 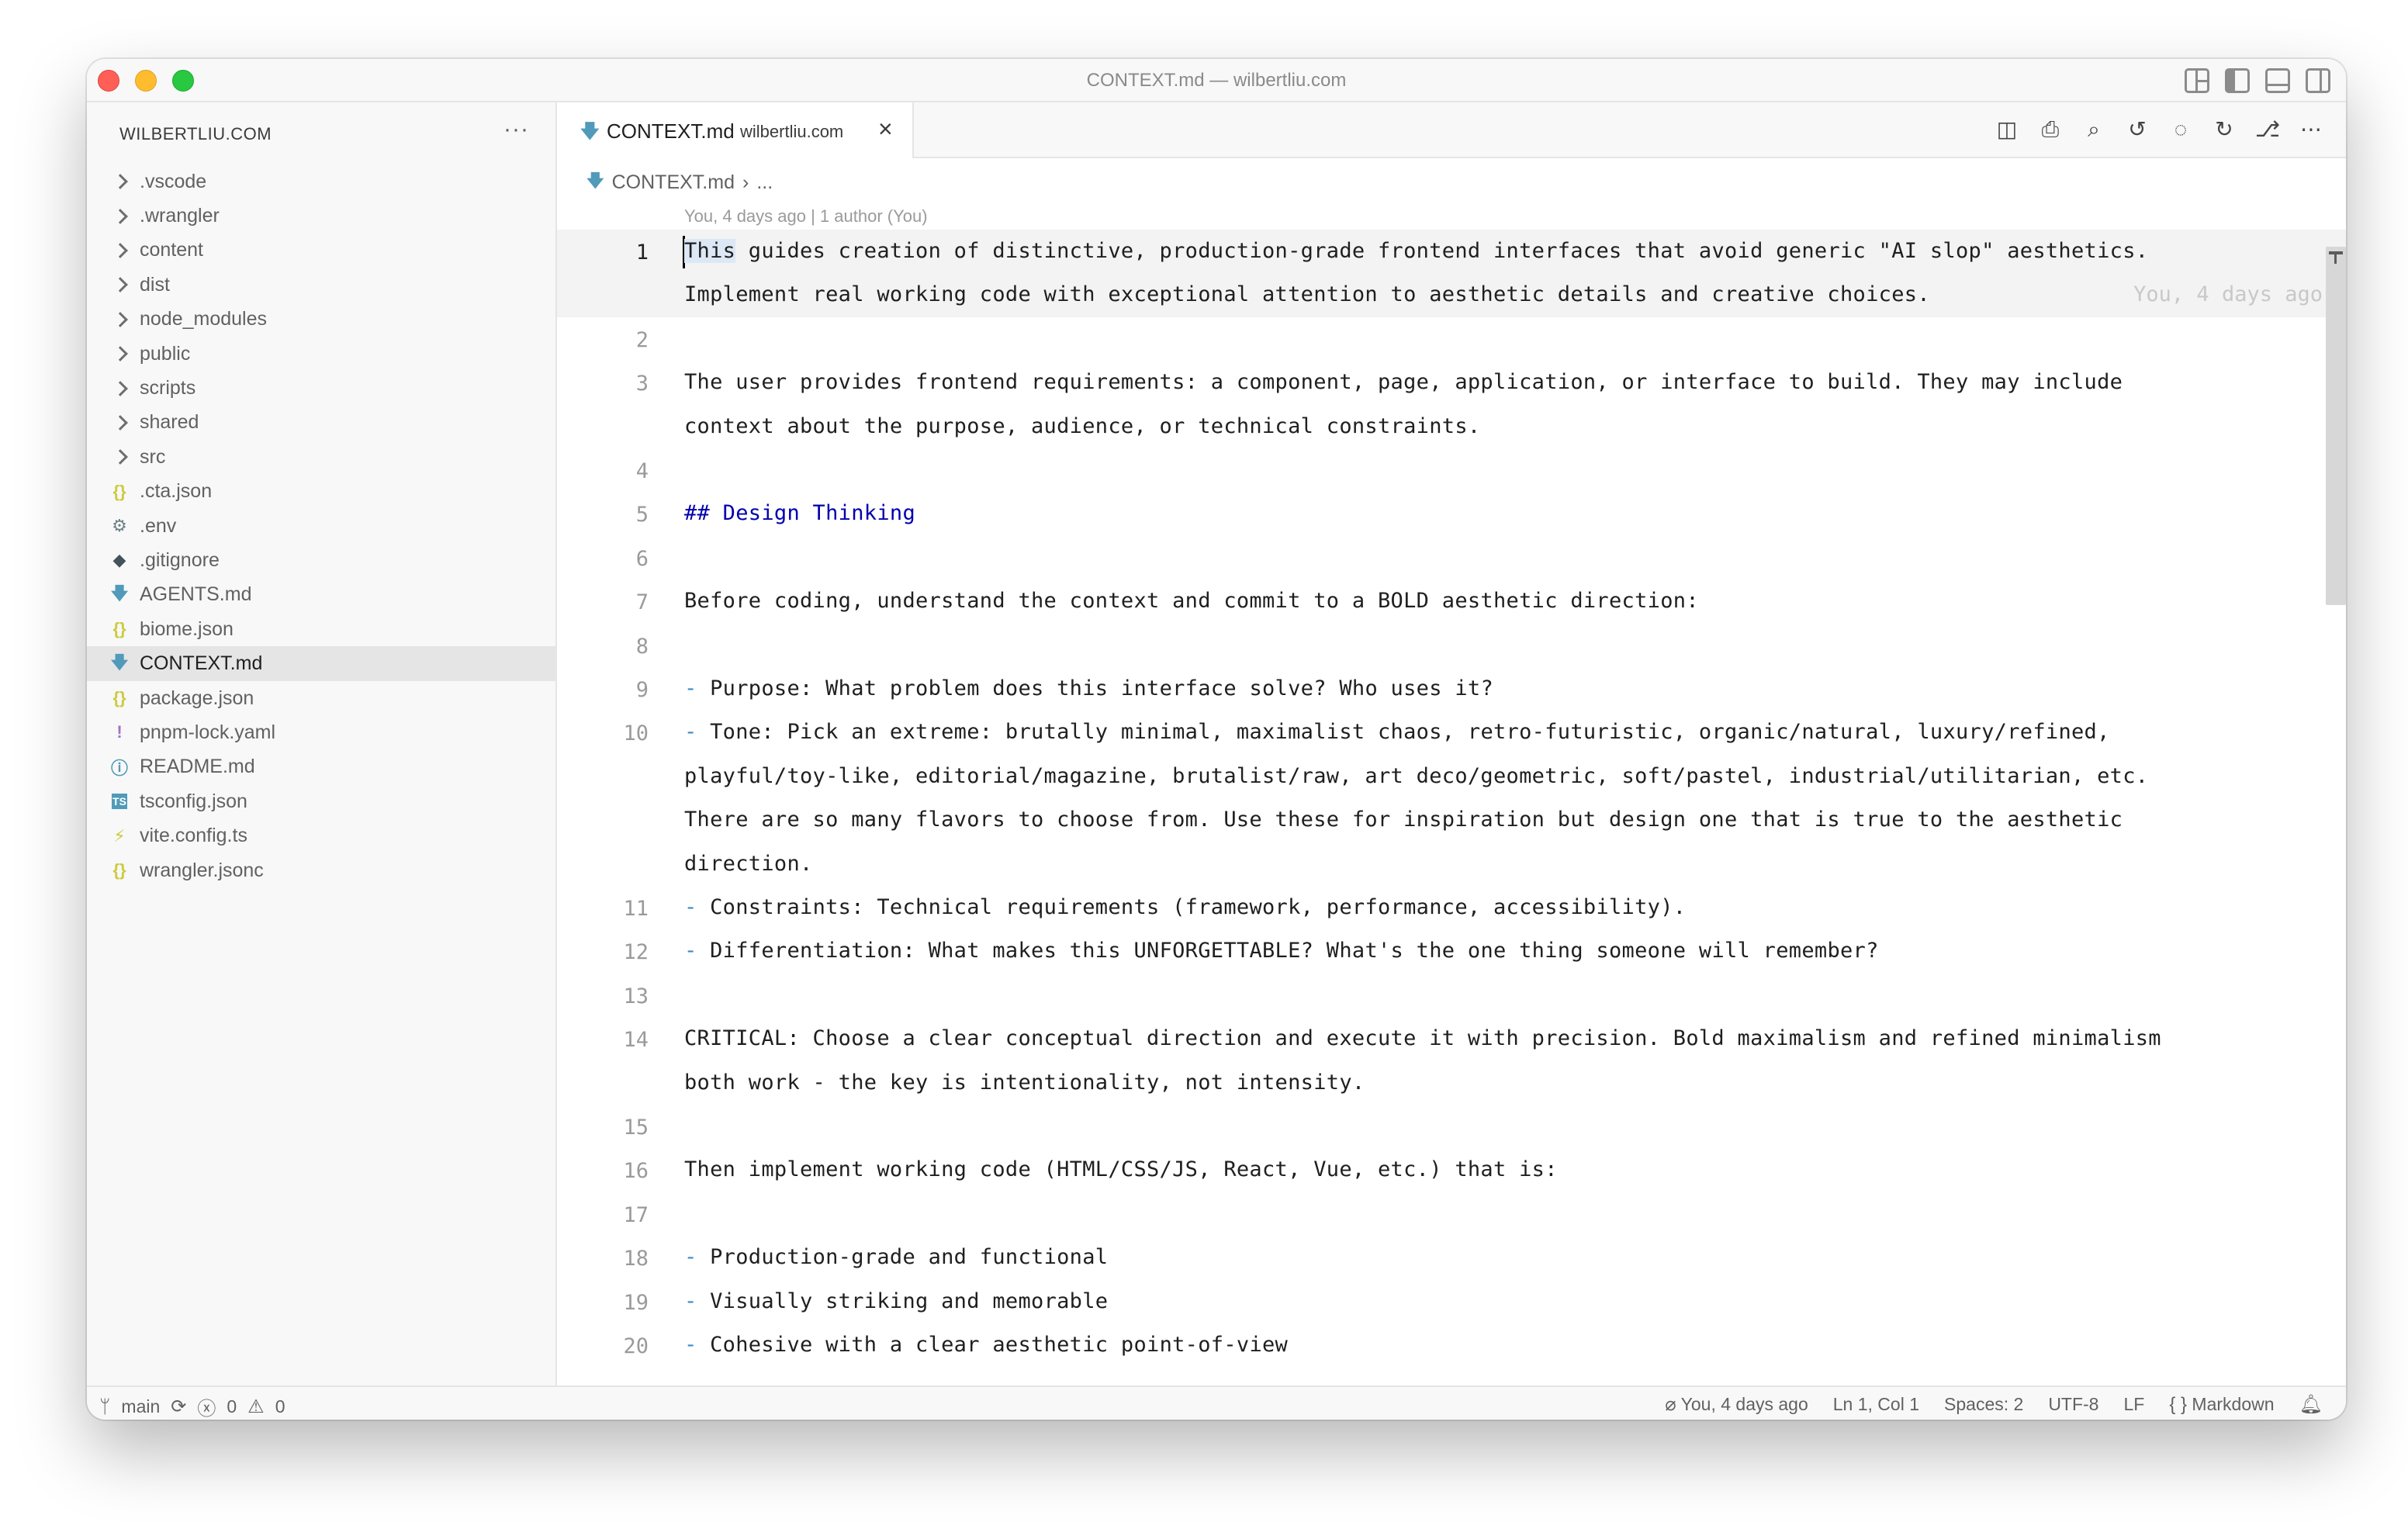 What do you see at coordinates (321, 835) in the screenshot?
I see `file-item: ⚡ vite.config.ts` at bounding box center [321, 835].